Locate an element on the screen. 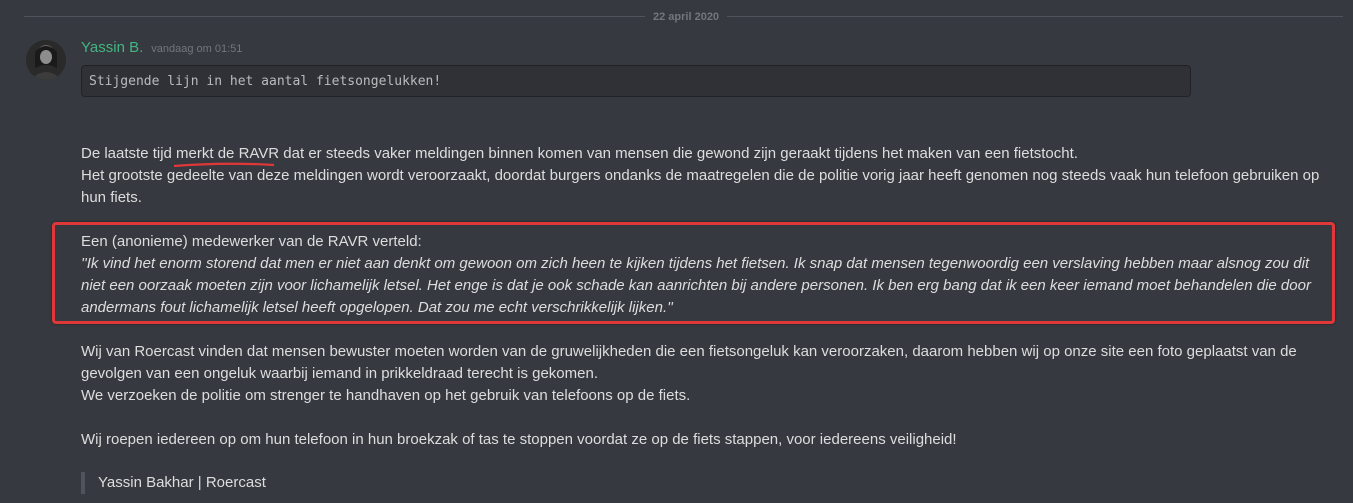 The width and height of the screenshot is (1353, 503). avatar is located at coordinates (46, 60).